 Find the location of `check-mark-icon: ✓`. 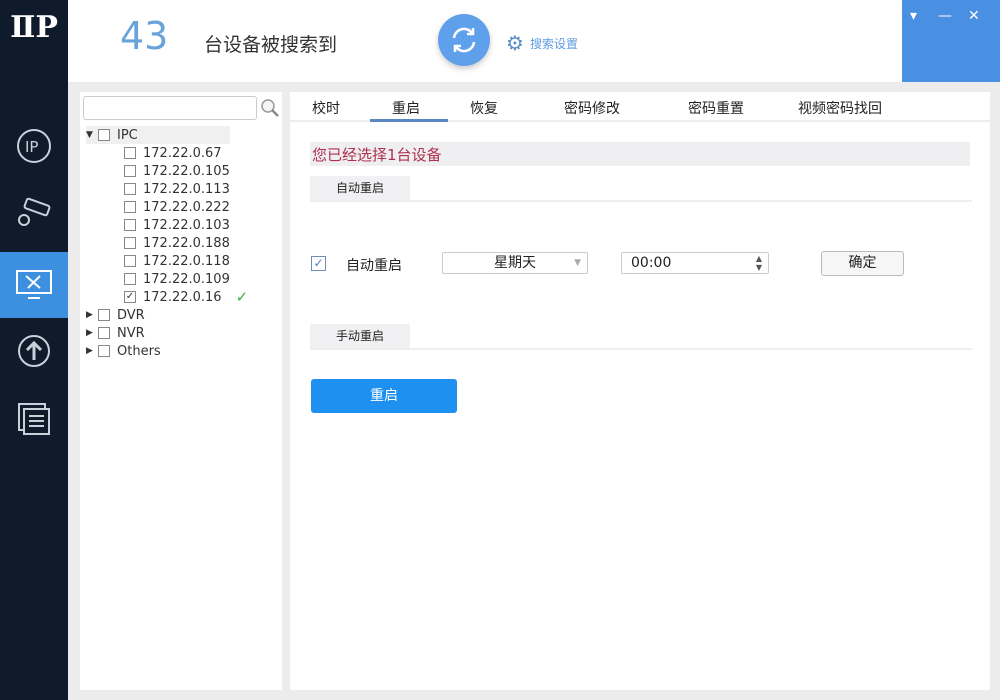

check-mark-icon: ✓ is located at coordinates (242, 297).